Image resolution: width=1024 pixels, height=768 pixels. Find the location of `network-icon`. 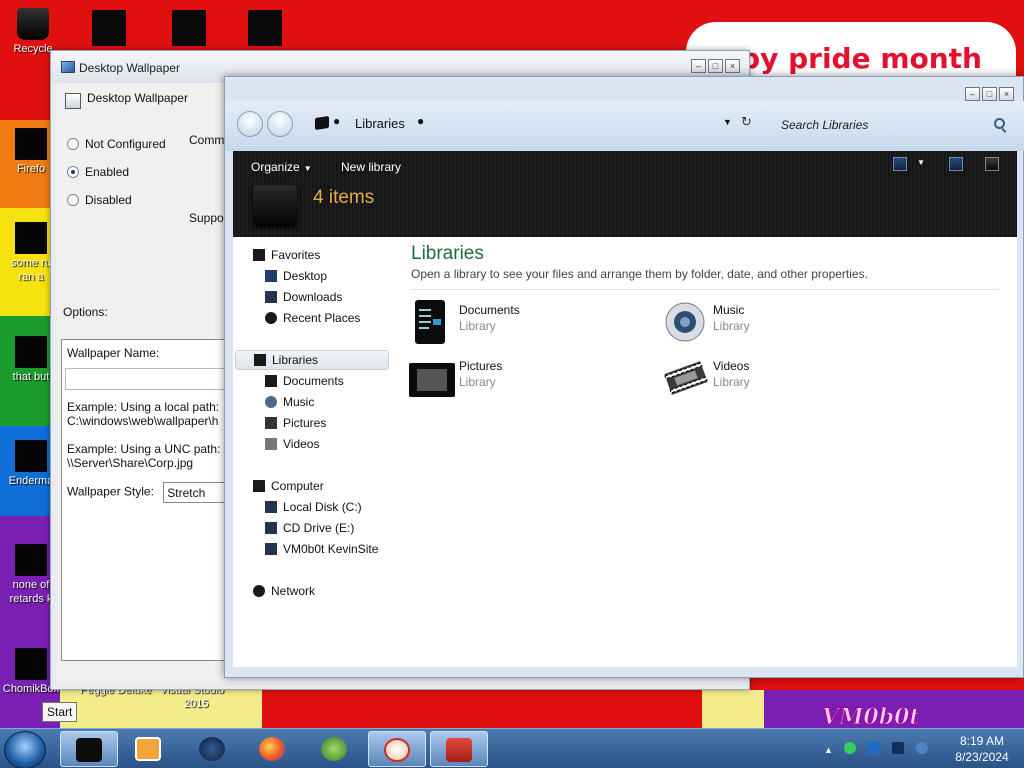

network-icon is located at coordinates (259, 591).